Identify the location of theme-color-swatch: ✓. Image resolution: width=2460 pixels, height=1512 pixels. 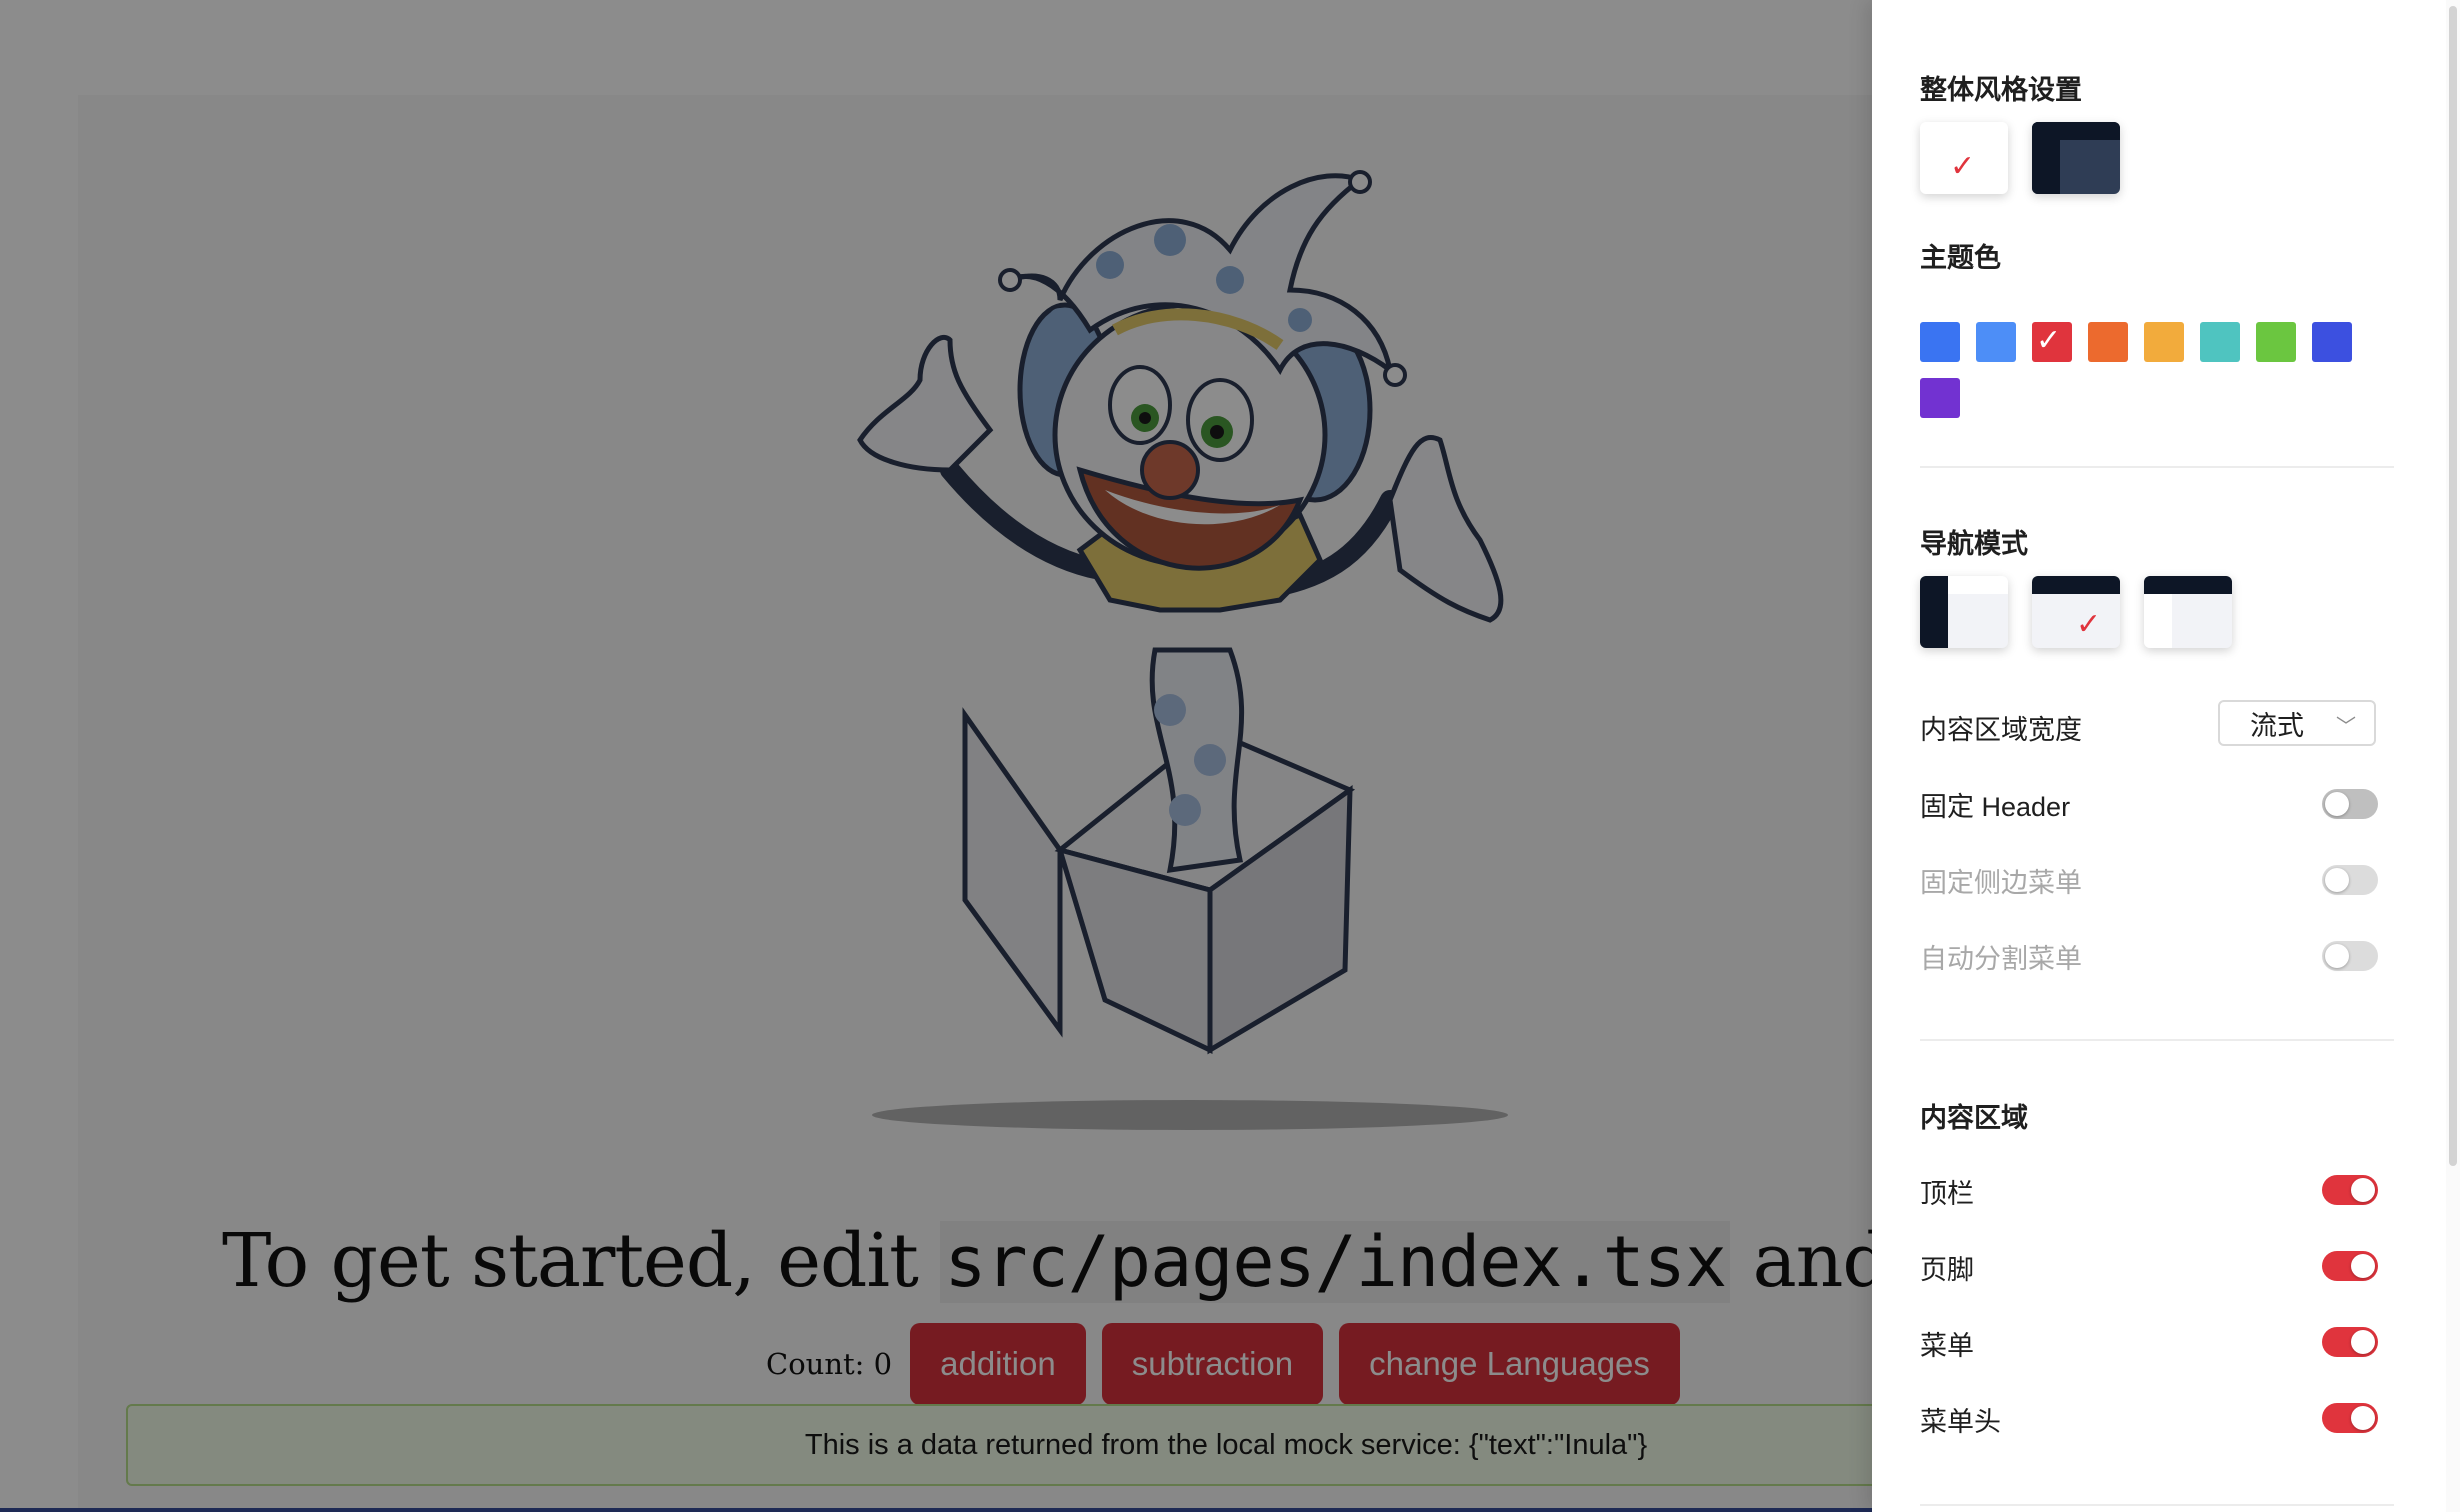
(2052, 342).